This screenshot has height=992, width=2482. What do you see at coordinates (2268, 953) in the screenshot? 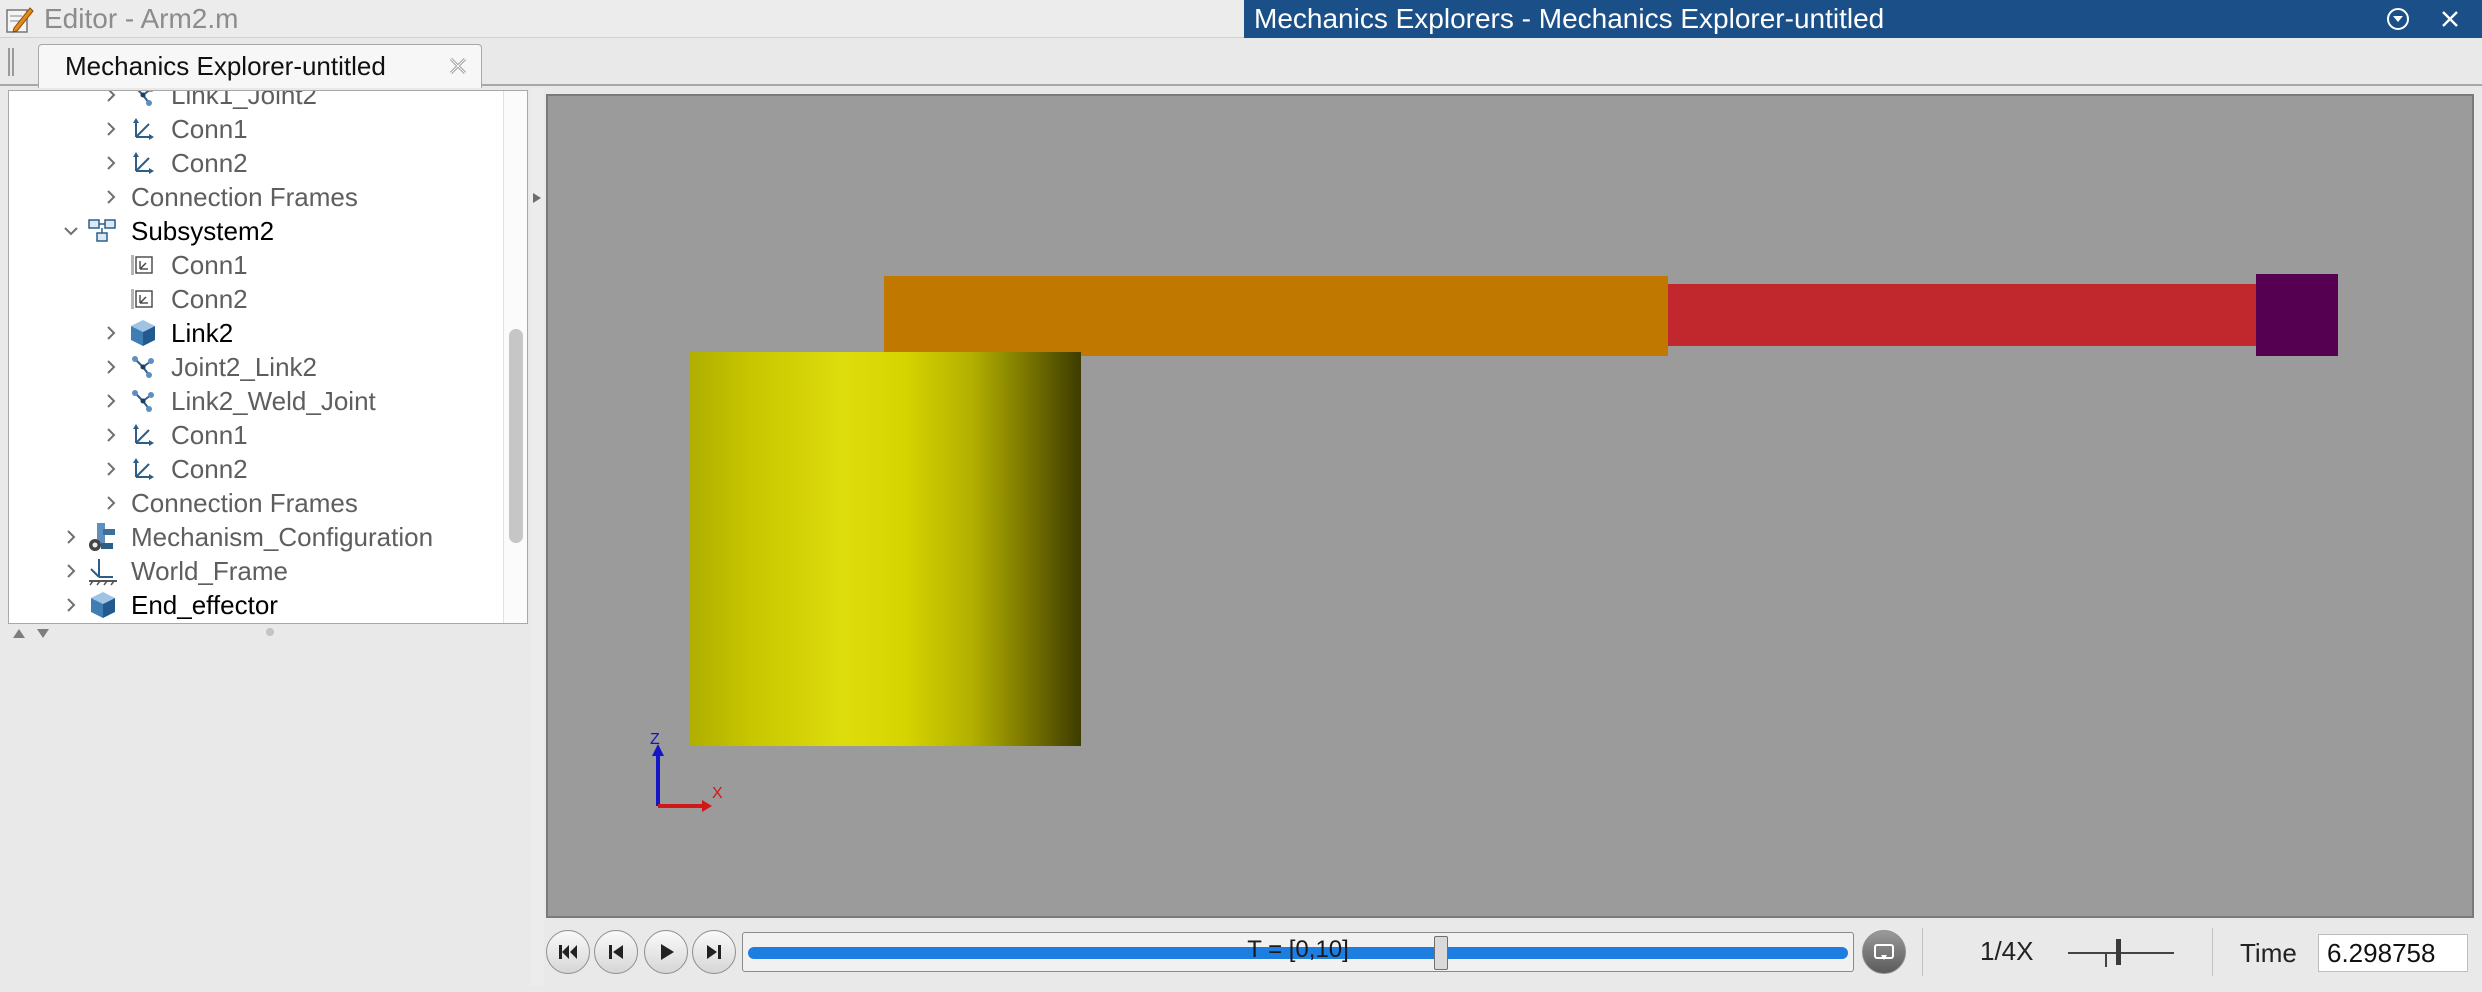
I see `time-caption: Time` at bounding box center [2268, 953].